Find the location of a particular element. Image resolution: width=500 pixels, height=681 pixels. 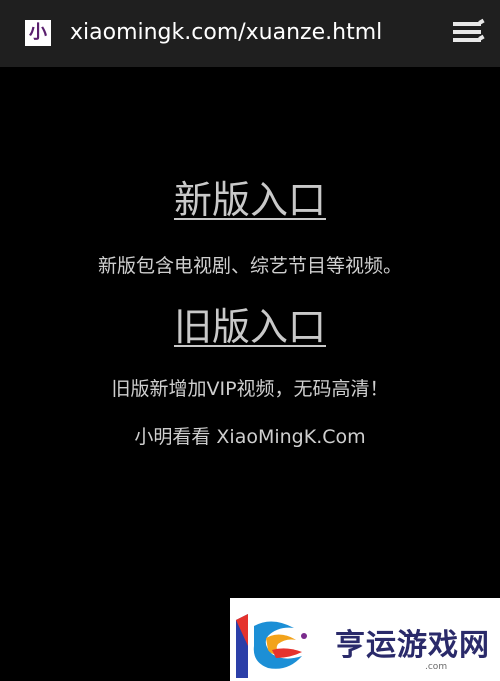

watermark-logo-icon is located at coordinates (277, 642).